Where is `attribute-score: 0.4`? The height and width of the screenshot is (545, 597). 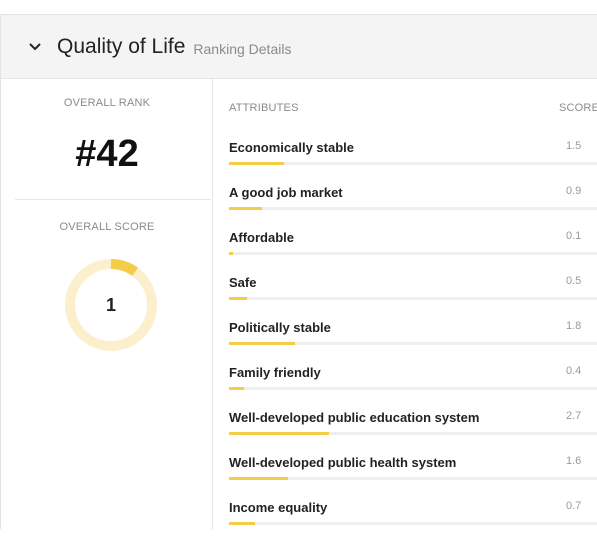
attribute-score: 0.4 is located at coordinates (574, 371).